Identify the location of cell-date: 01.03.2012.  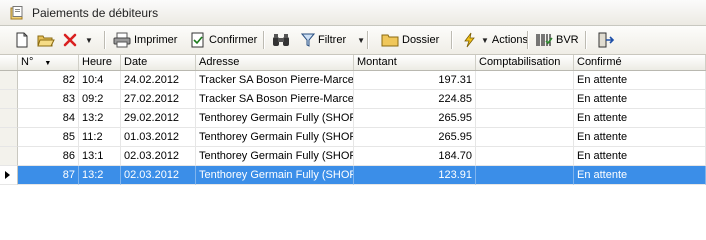
(158, 137).